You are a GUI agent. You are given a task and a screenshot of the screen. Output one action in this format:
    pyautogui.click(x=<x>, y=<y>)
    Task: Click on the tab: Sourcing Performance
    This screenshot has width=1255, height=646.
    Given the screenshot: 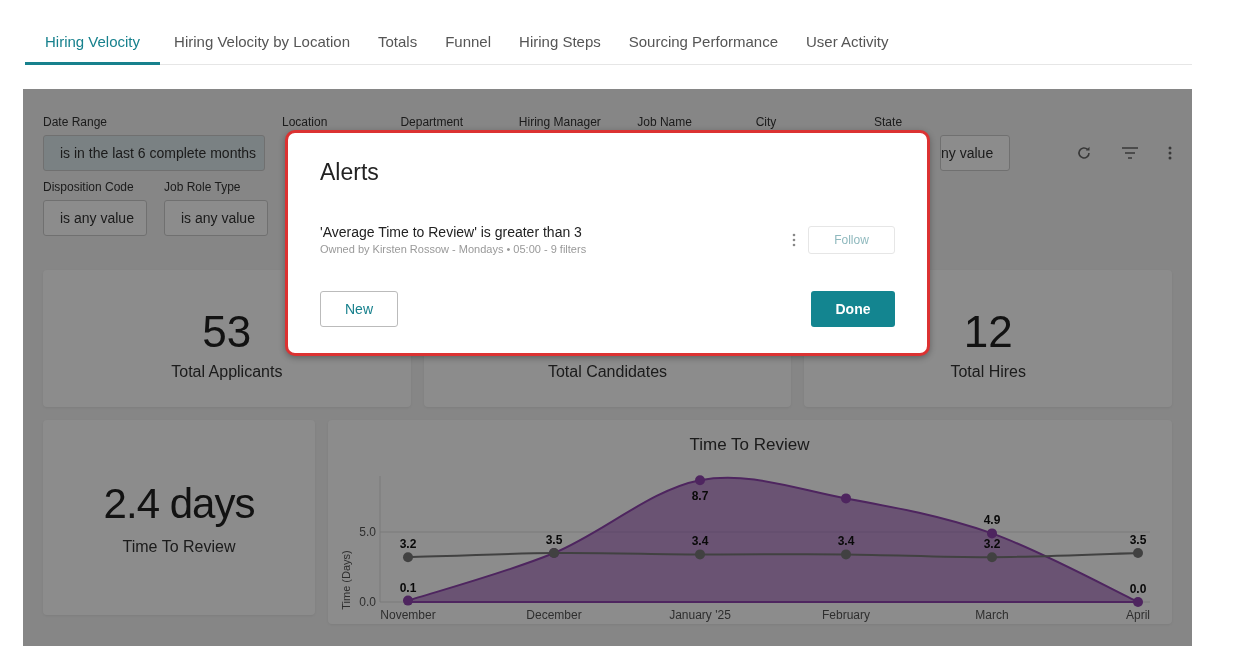 What is the action you would take?
    pyautogui.click(x=703, y=43)
    